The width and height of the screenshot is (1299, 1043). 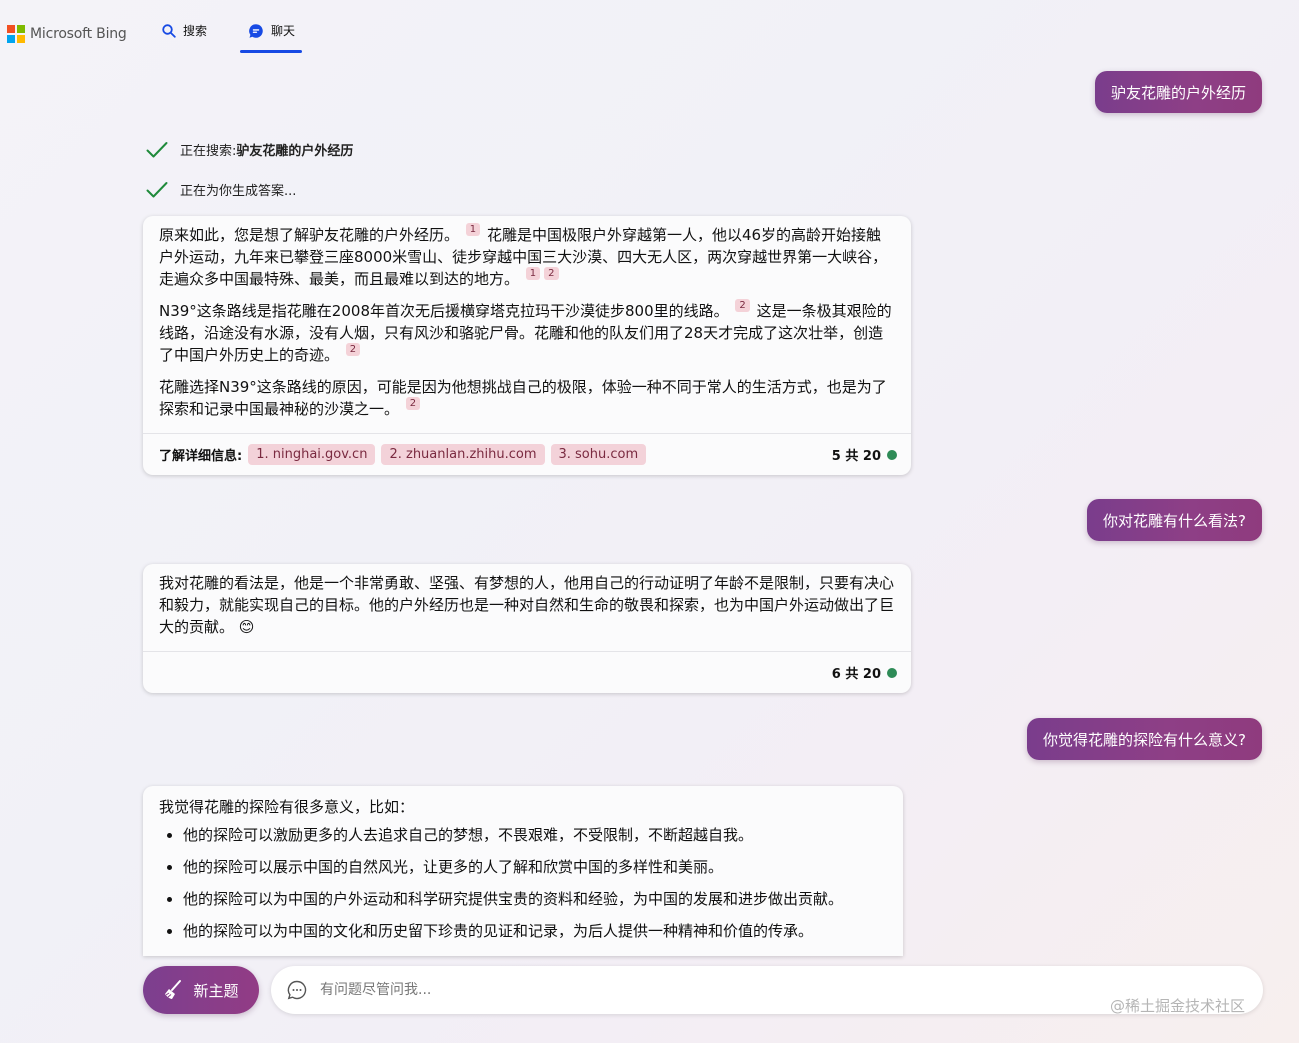 I want to click on new-topic-button: 新主题, so click(x=201, y=990).